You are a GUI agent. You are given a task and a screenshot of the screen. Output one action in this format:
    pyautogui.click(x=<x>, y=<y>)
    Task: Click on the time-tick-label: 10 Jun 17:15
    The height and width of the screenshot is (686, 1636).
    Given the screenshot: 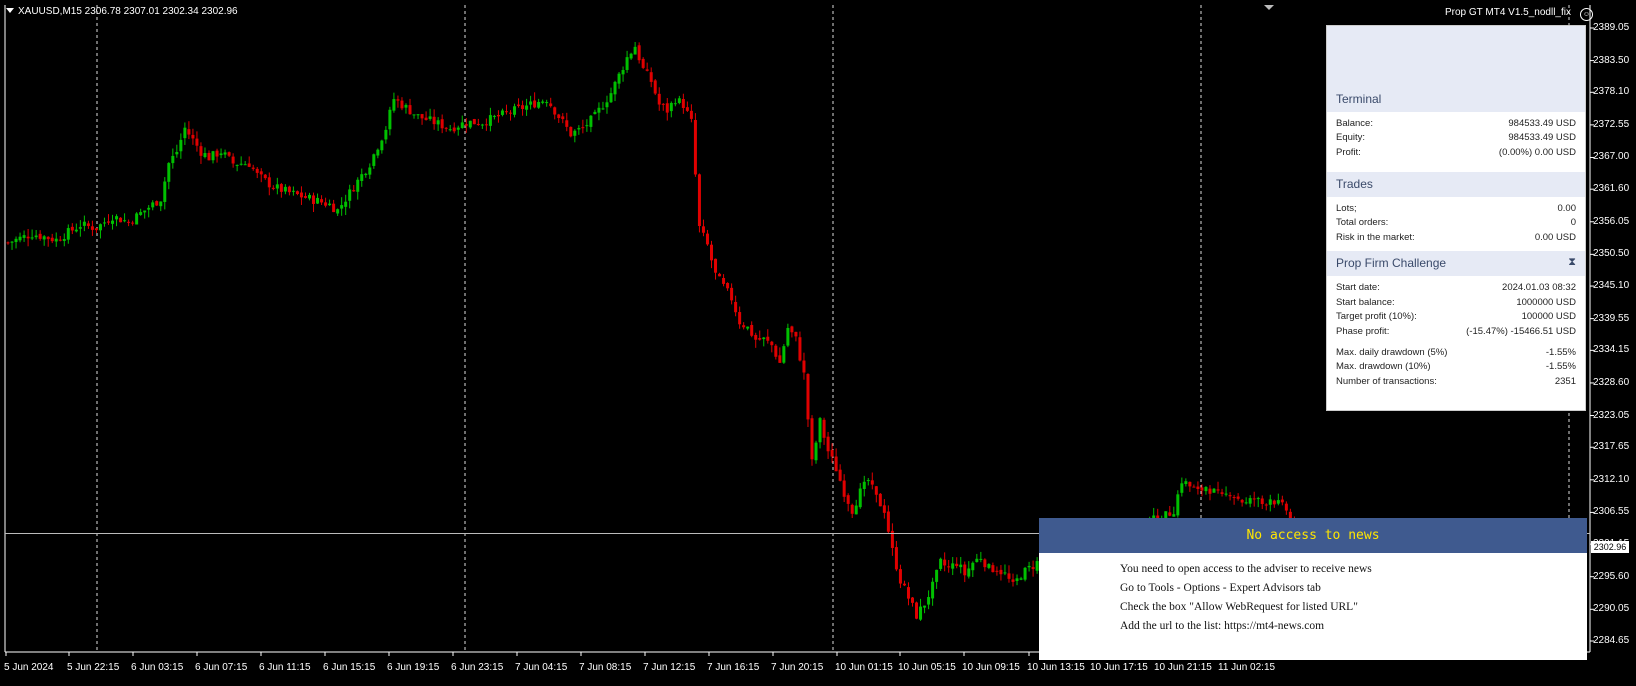 What is the action you would take?
    pyautogui.click(x=1119, y=667)
    